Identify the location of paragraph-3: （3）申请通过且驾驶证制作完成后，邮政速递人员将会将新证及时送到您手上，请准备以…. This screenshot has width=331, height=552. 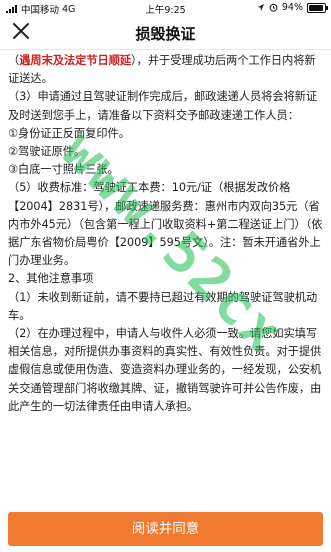
(163, 106).